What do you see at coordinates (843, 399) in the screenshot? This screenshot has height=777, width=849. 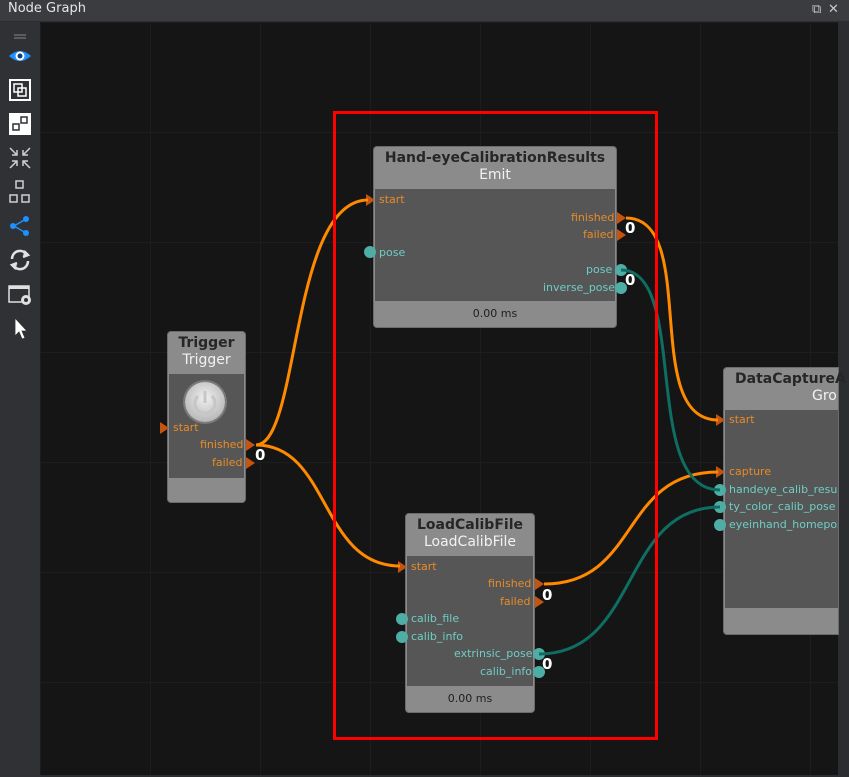 I see `frame-edge` at bounding box center [843, 399].